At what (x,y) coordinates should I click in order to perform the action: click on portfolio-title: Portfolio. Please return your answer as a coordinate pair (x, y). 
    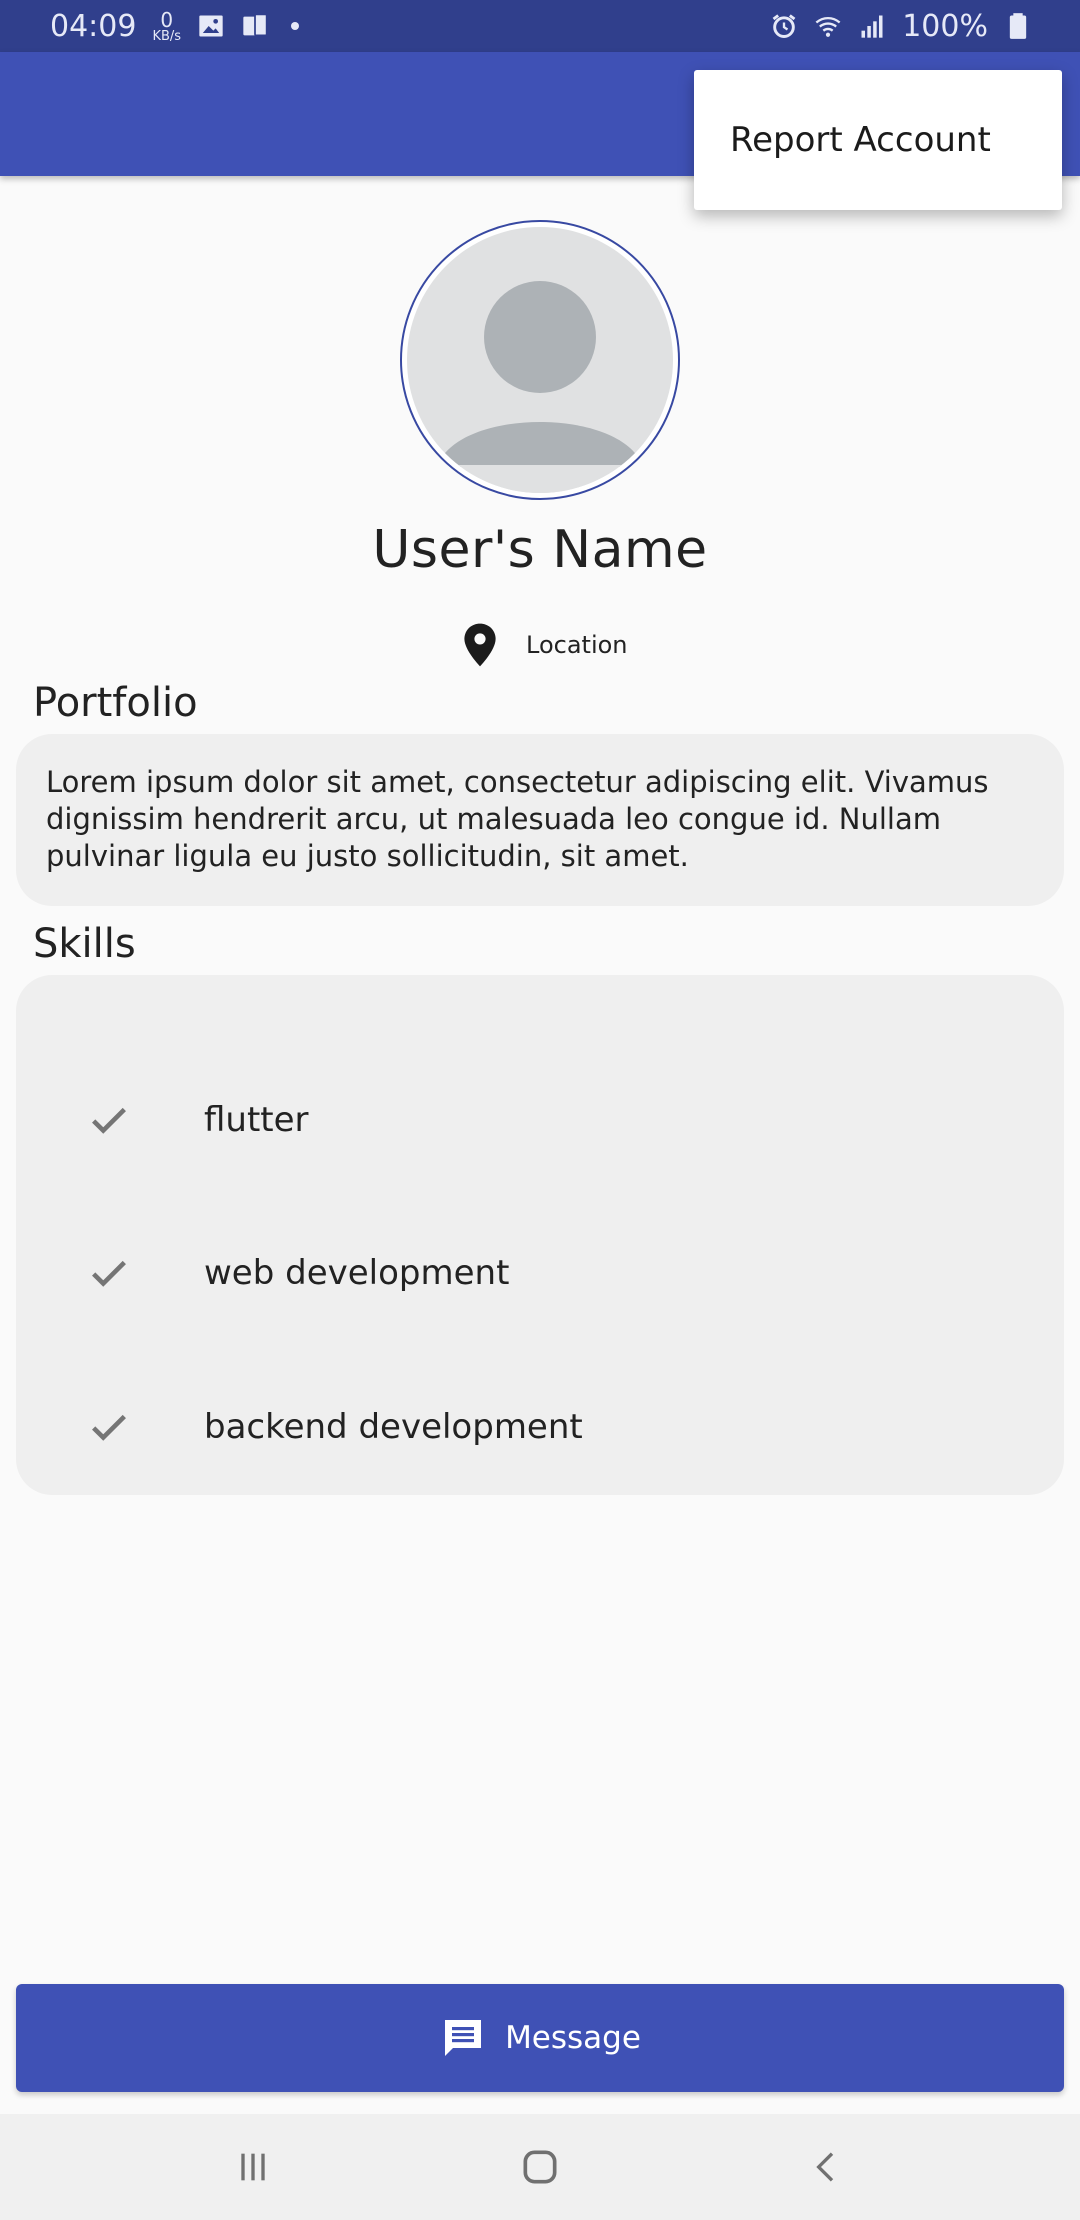
    Looking at the image, I should click on (115, 703).